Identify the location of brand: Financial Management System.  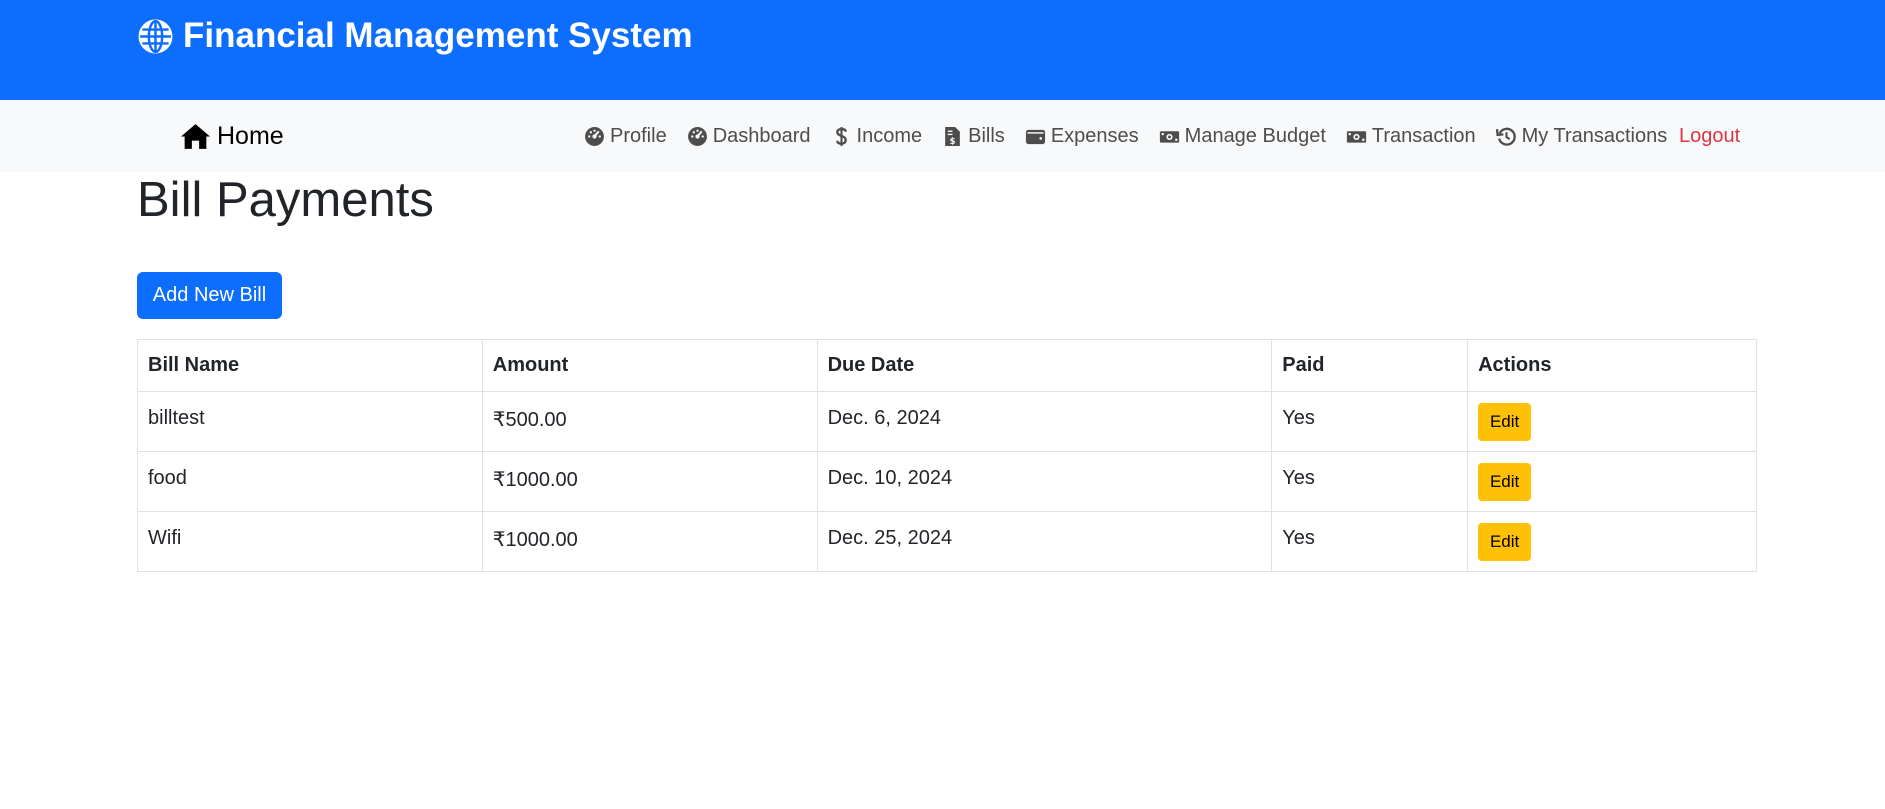
(415, 36).